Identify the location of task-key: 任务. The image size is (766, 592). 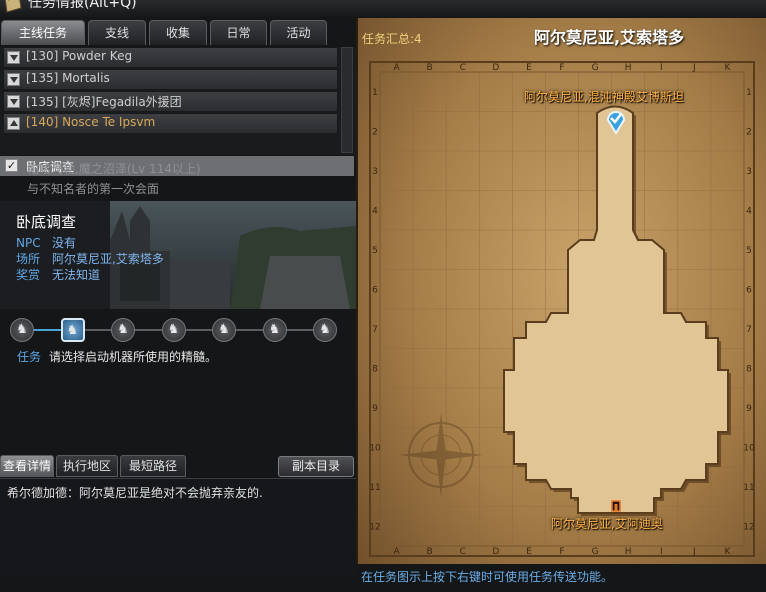
(29, 357).